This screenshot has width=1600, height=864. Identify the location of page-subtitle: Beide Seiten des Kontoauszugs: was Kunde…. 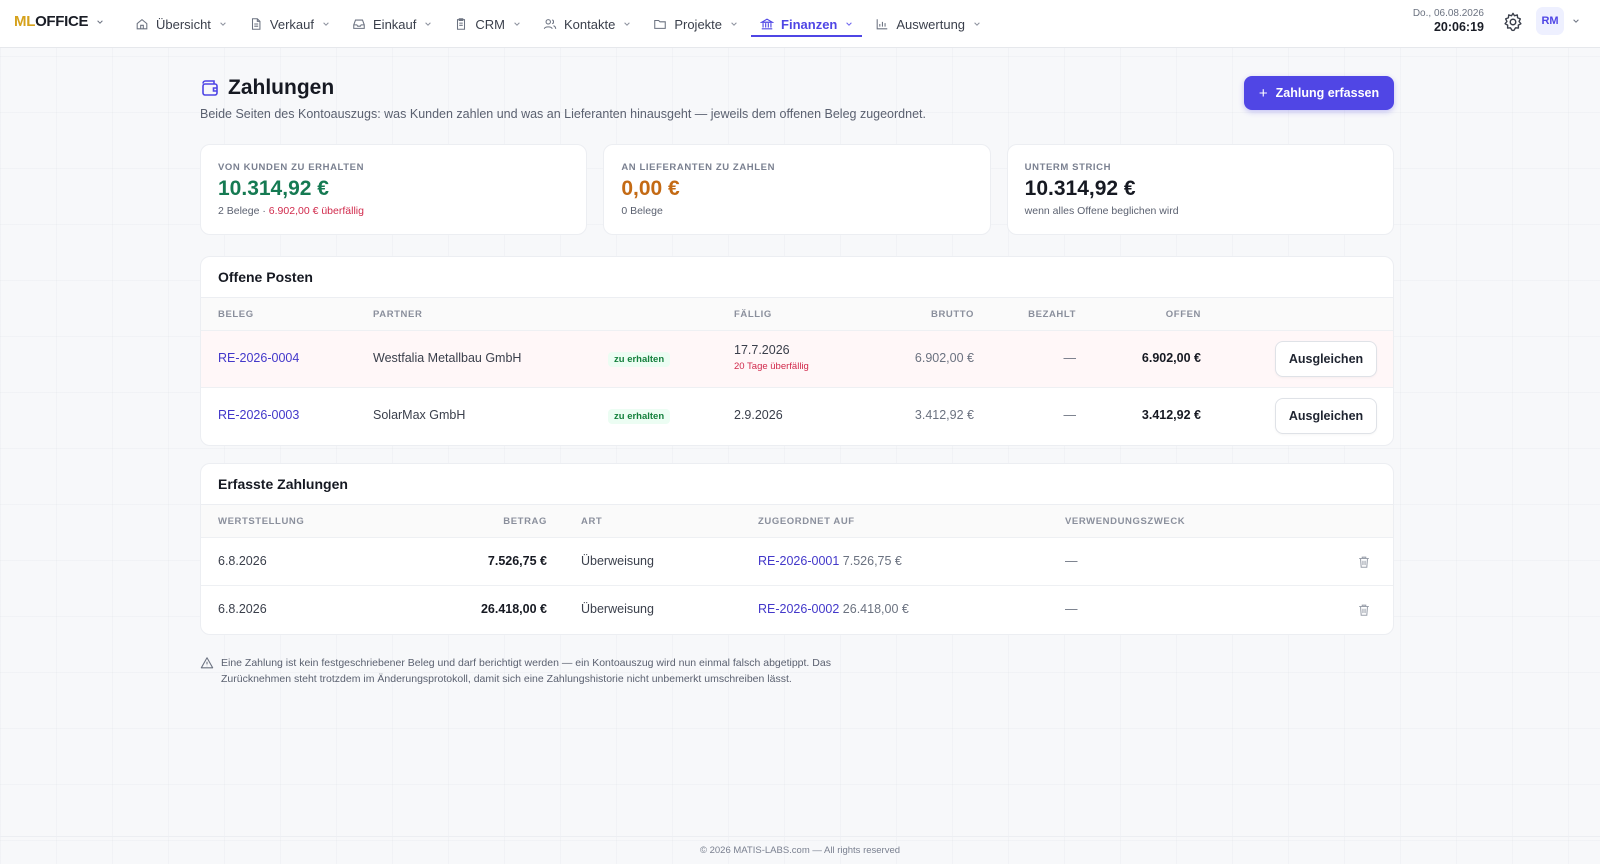
(563, 114).